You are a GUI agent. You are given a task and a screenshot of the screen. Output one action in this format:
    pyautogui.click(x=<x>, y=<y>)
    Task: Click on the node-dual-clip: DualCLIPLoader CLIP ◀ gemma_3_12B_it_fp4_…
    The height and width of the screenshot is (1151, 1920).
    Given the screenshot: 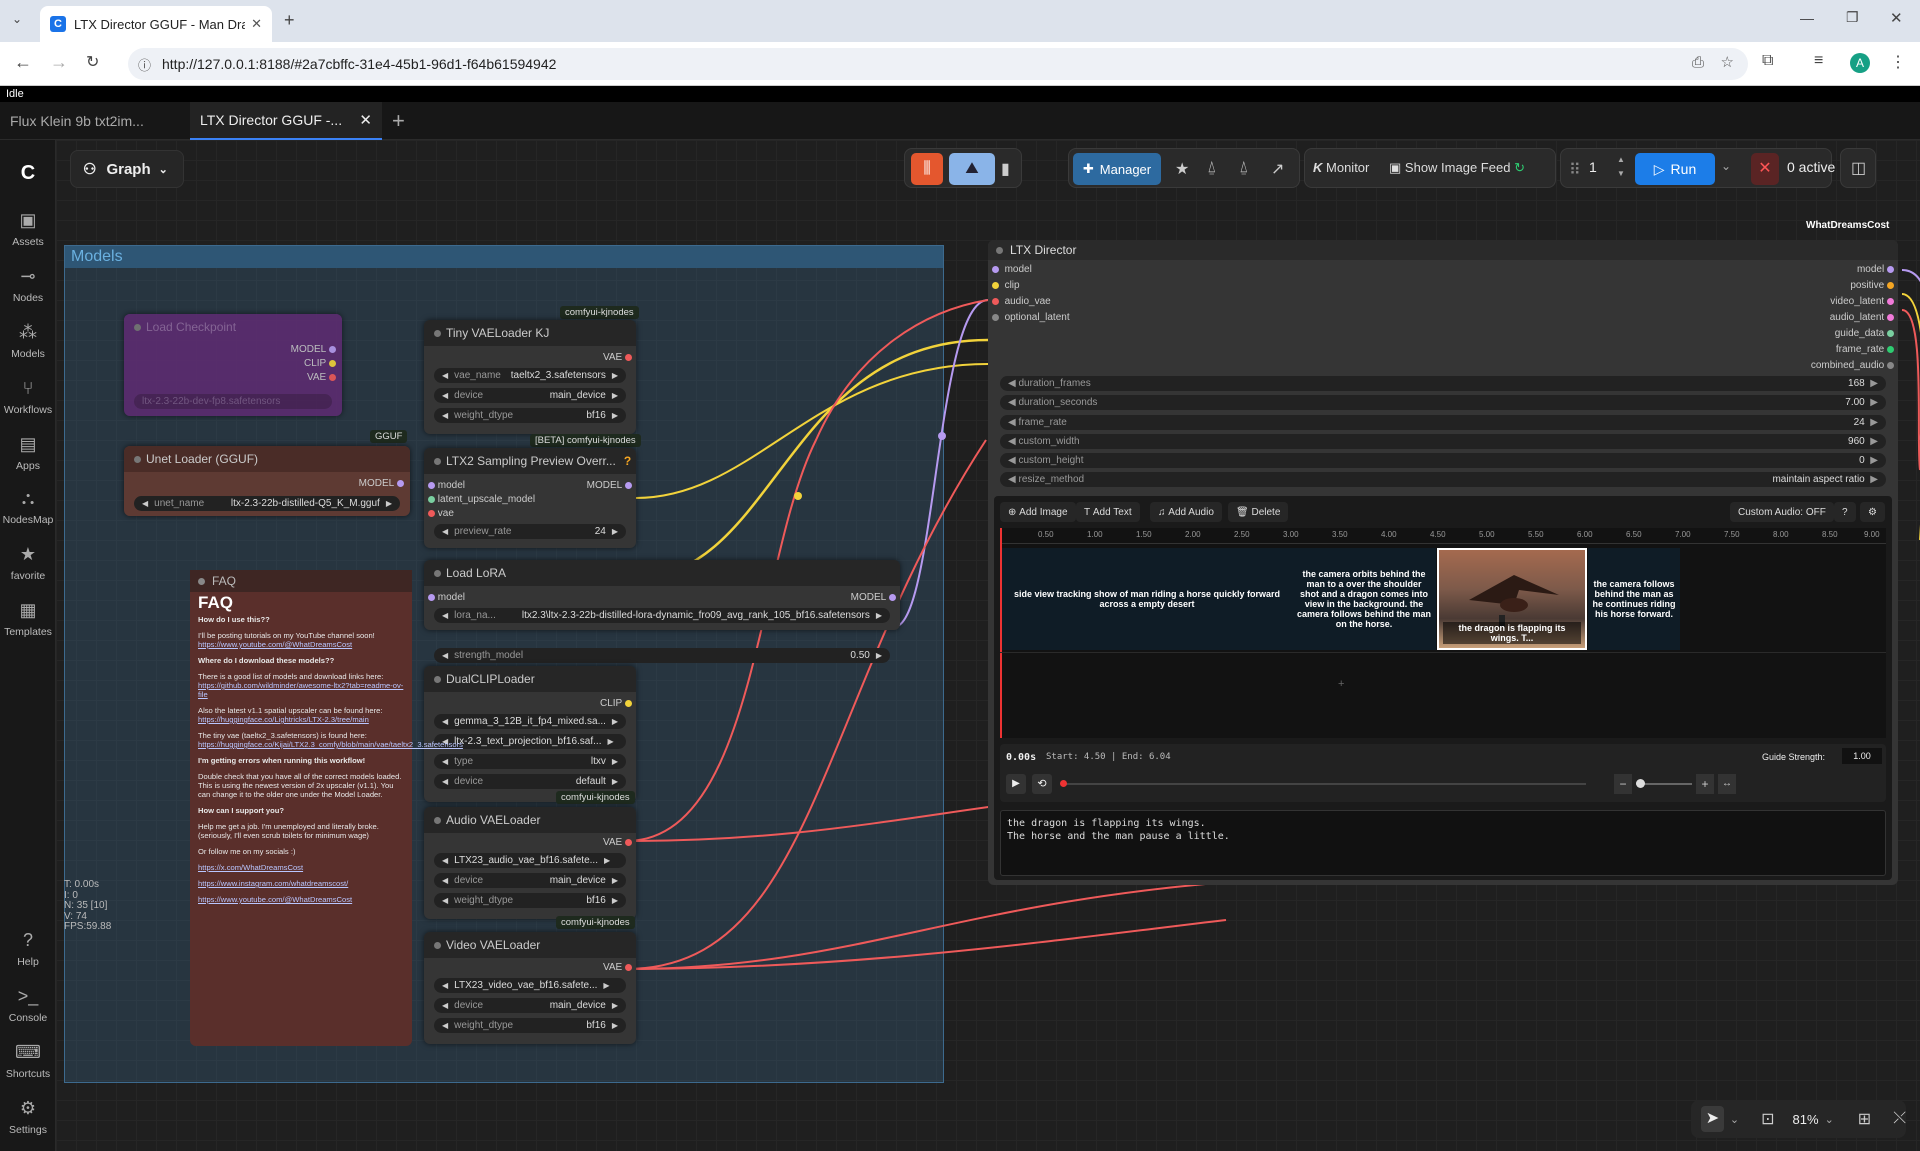 What is the action you would take?
    pyautogui.click(x=530, y=734)
    